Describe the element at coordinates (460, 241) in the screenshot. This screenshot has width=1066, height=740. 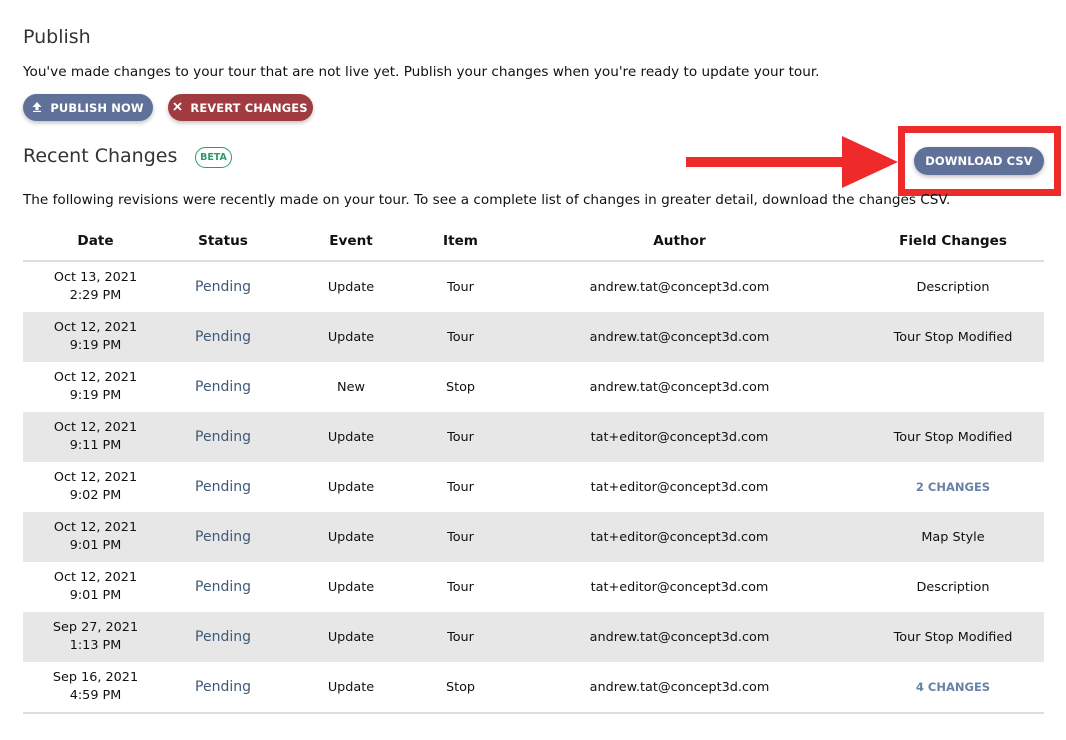
I see `header-item: Item` at that location.